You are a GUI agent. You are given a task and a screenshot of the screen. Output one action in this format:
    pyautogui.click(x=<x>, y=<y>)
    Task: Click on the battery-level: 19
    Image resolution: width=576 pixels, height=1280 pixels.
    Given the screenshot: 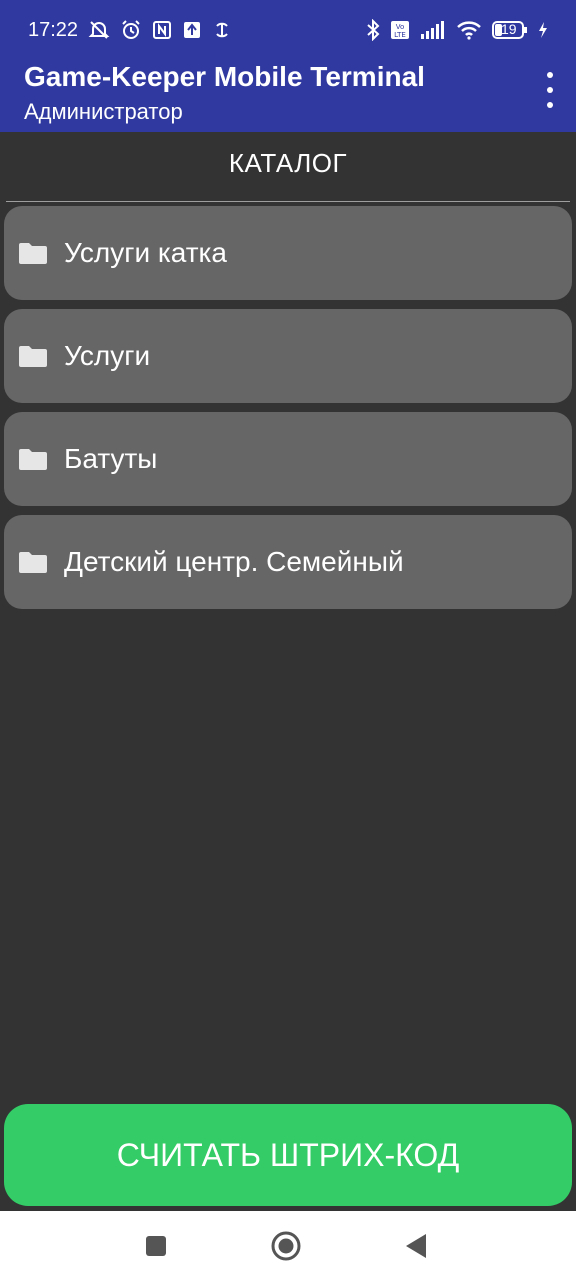 What is the action you would take?
    pyautogui.click(x=509, y=29)
    